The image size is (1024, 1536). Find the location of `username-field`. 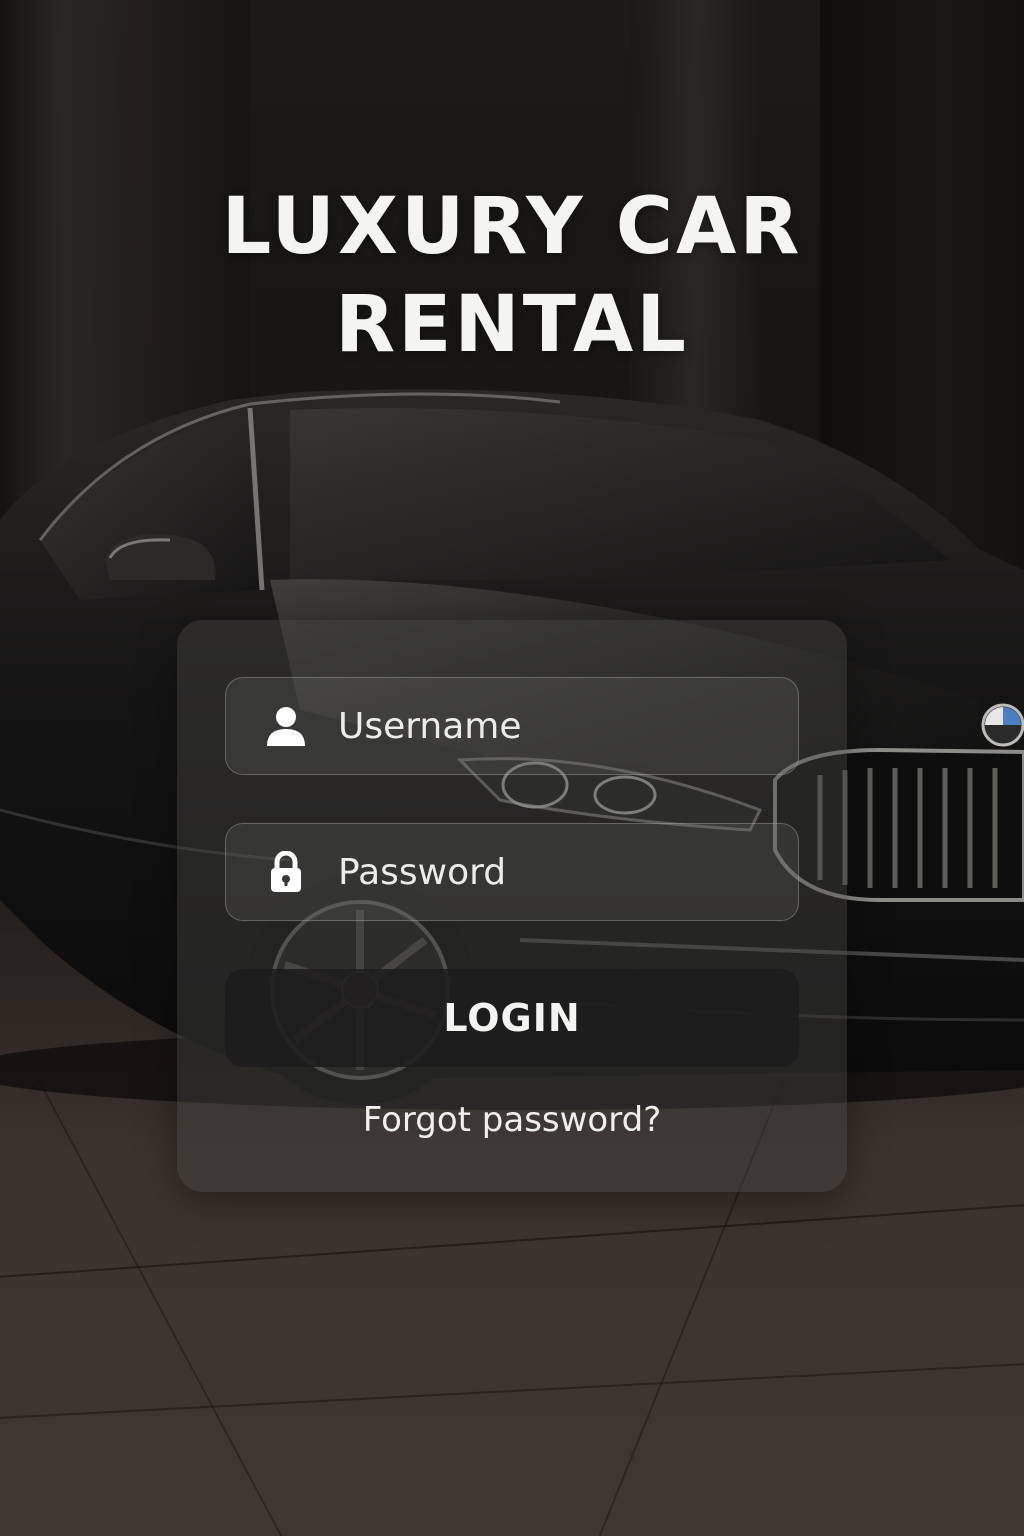

username-field is located at coordinates (512, 726).